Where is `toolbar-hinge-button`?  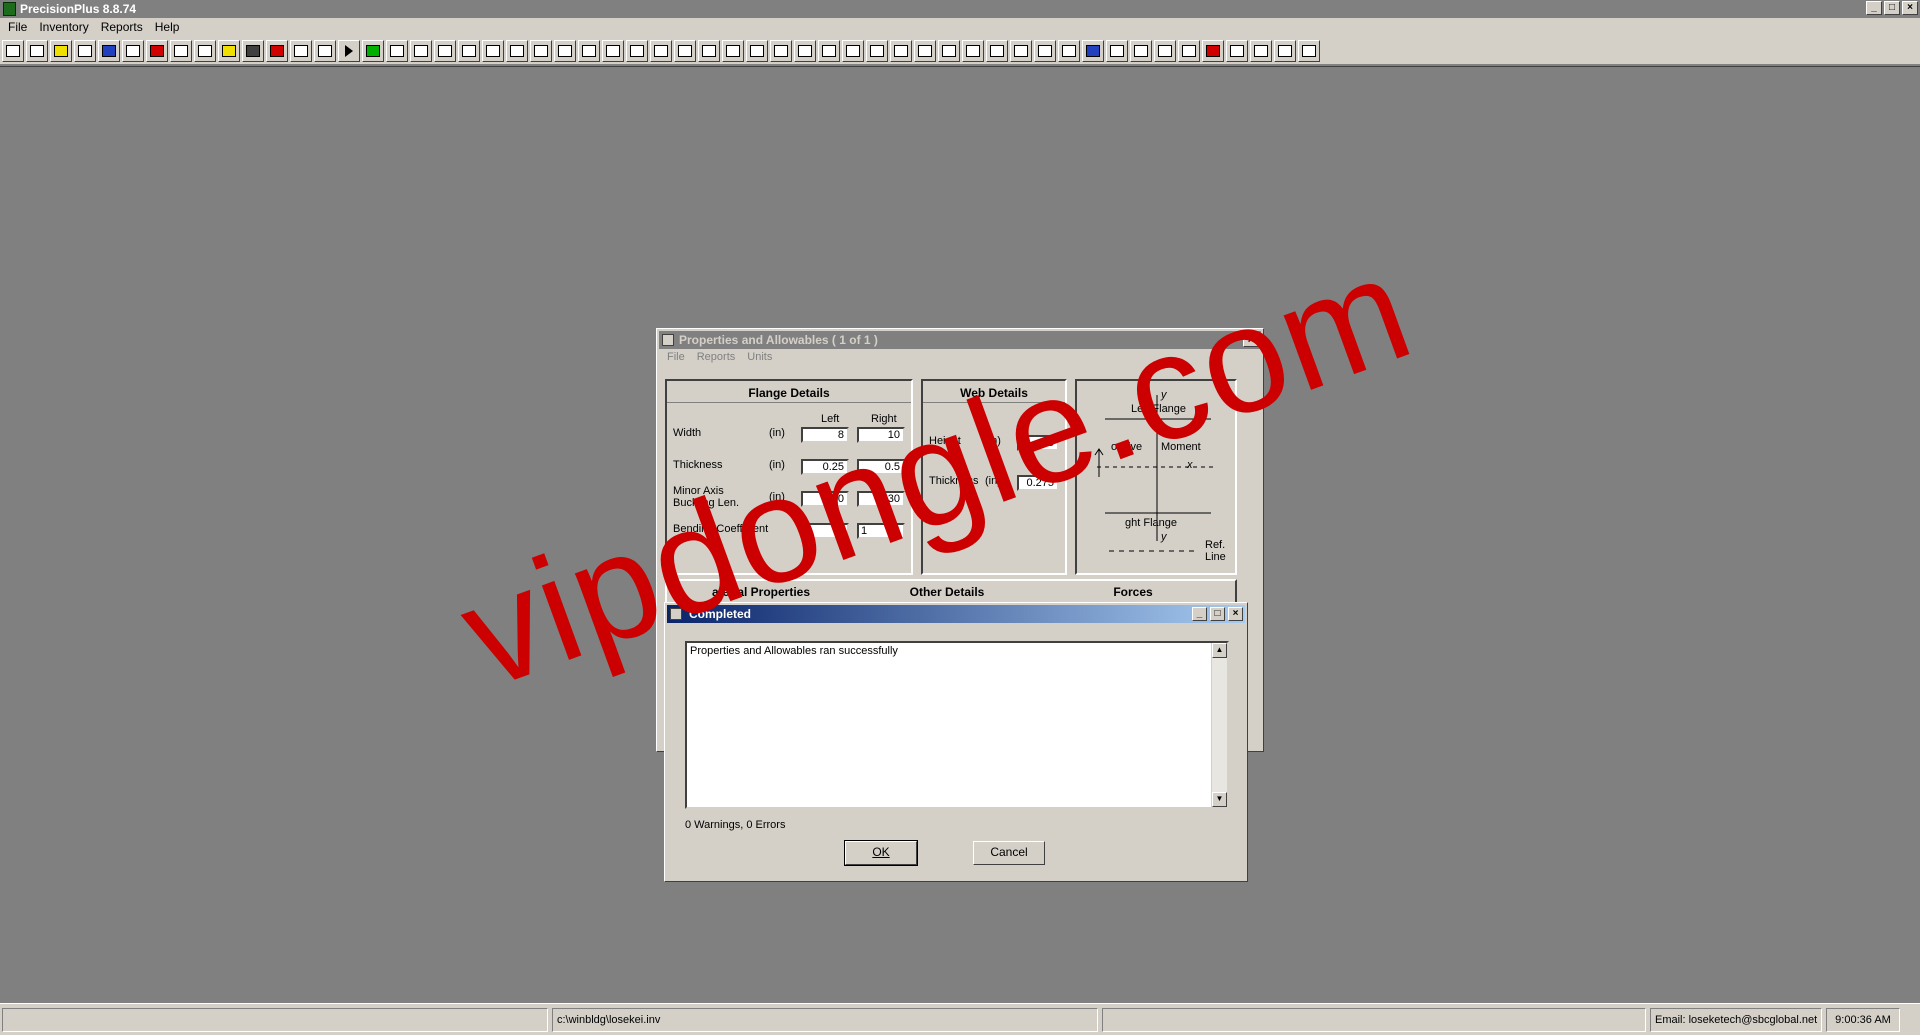 toolbar-hinge-button is located at coordinates (1165, 50).